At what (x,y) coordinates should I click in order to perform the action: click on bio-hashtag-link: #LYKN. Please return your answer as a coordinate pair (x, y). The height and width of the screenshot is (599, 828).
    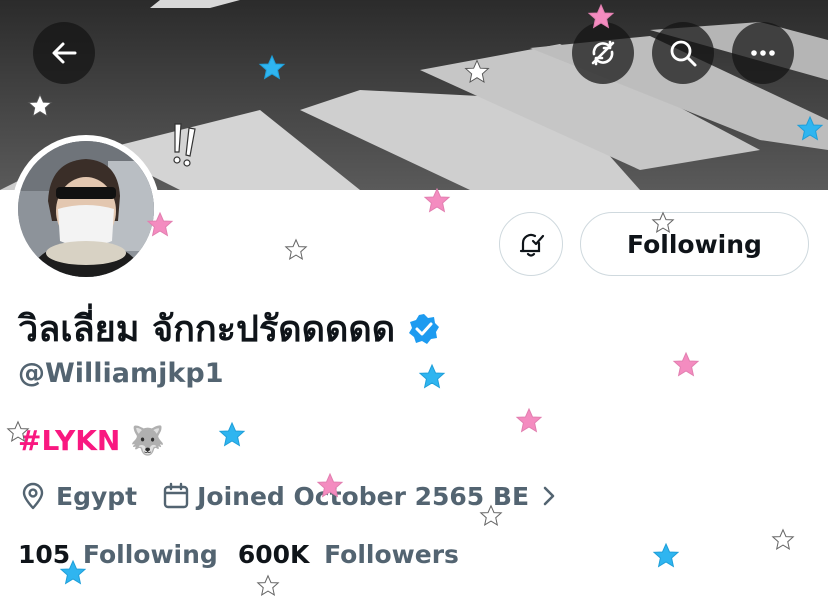
    Looking at the image, I should click on (69, 440).